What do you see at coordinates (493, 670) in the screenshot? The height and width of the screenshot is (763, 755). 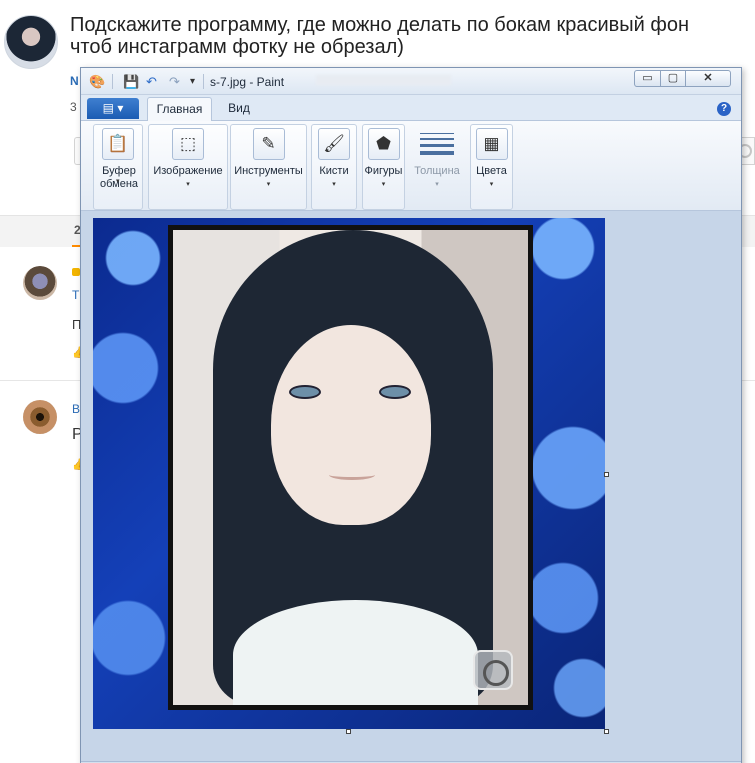 I see `camera-icon` at bounding box center [493, 670].